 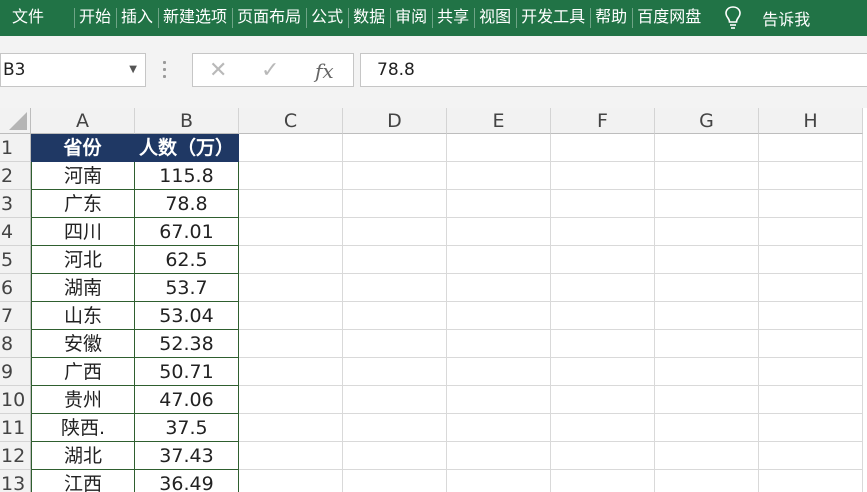 What do you see at coordinates (811, 121) in the screenshot?
I see `column-header-h: H` at bounding box center [811, 121].